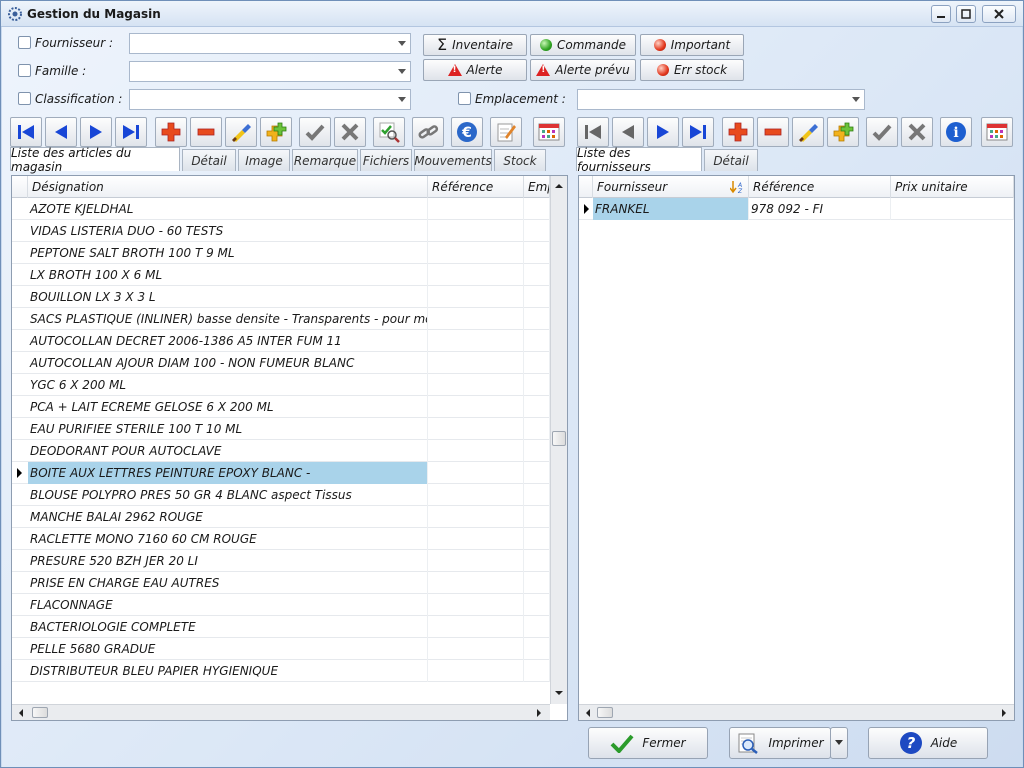  What do you see at coordinates (281, 253) in the screenshot?
I see `table-row: PEPTONE SALT BROTH 100 T 9 ML` at bounding box center [281, 253].